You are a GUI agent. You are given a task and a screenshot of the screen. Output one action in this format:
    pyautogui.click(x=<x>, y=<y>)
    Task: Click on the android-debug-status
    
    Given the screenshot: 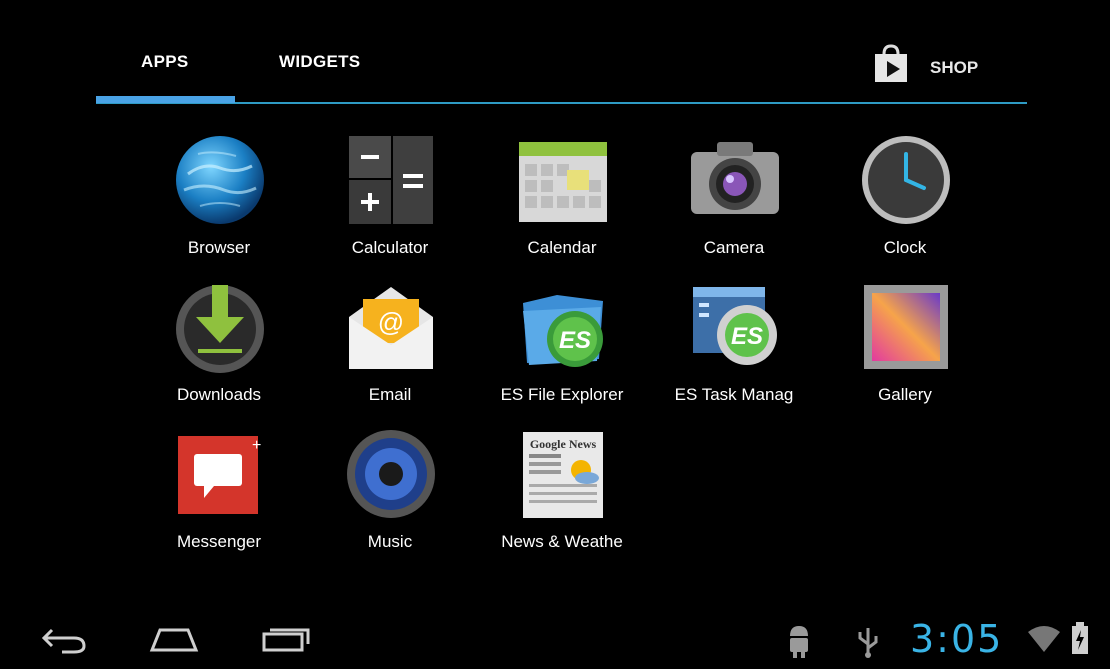 What is the action you would take?
    pyautogui.click(x=799, y=644)
    